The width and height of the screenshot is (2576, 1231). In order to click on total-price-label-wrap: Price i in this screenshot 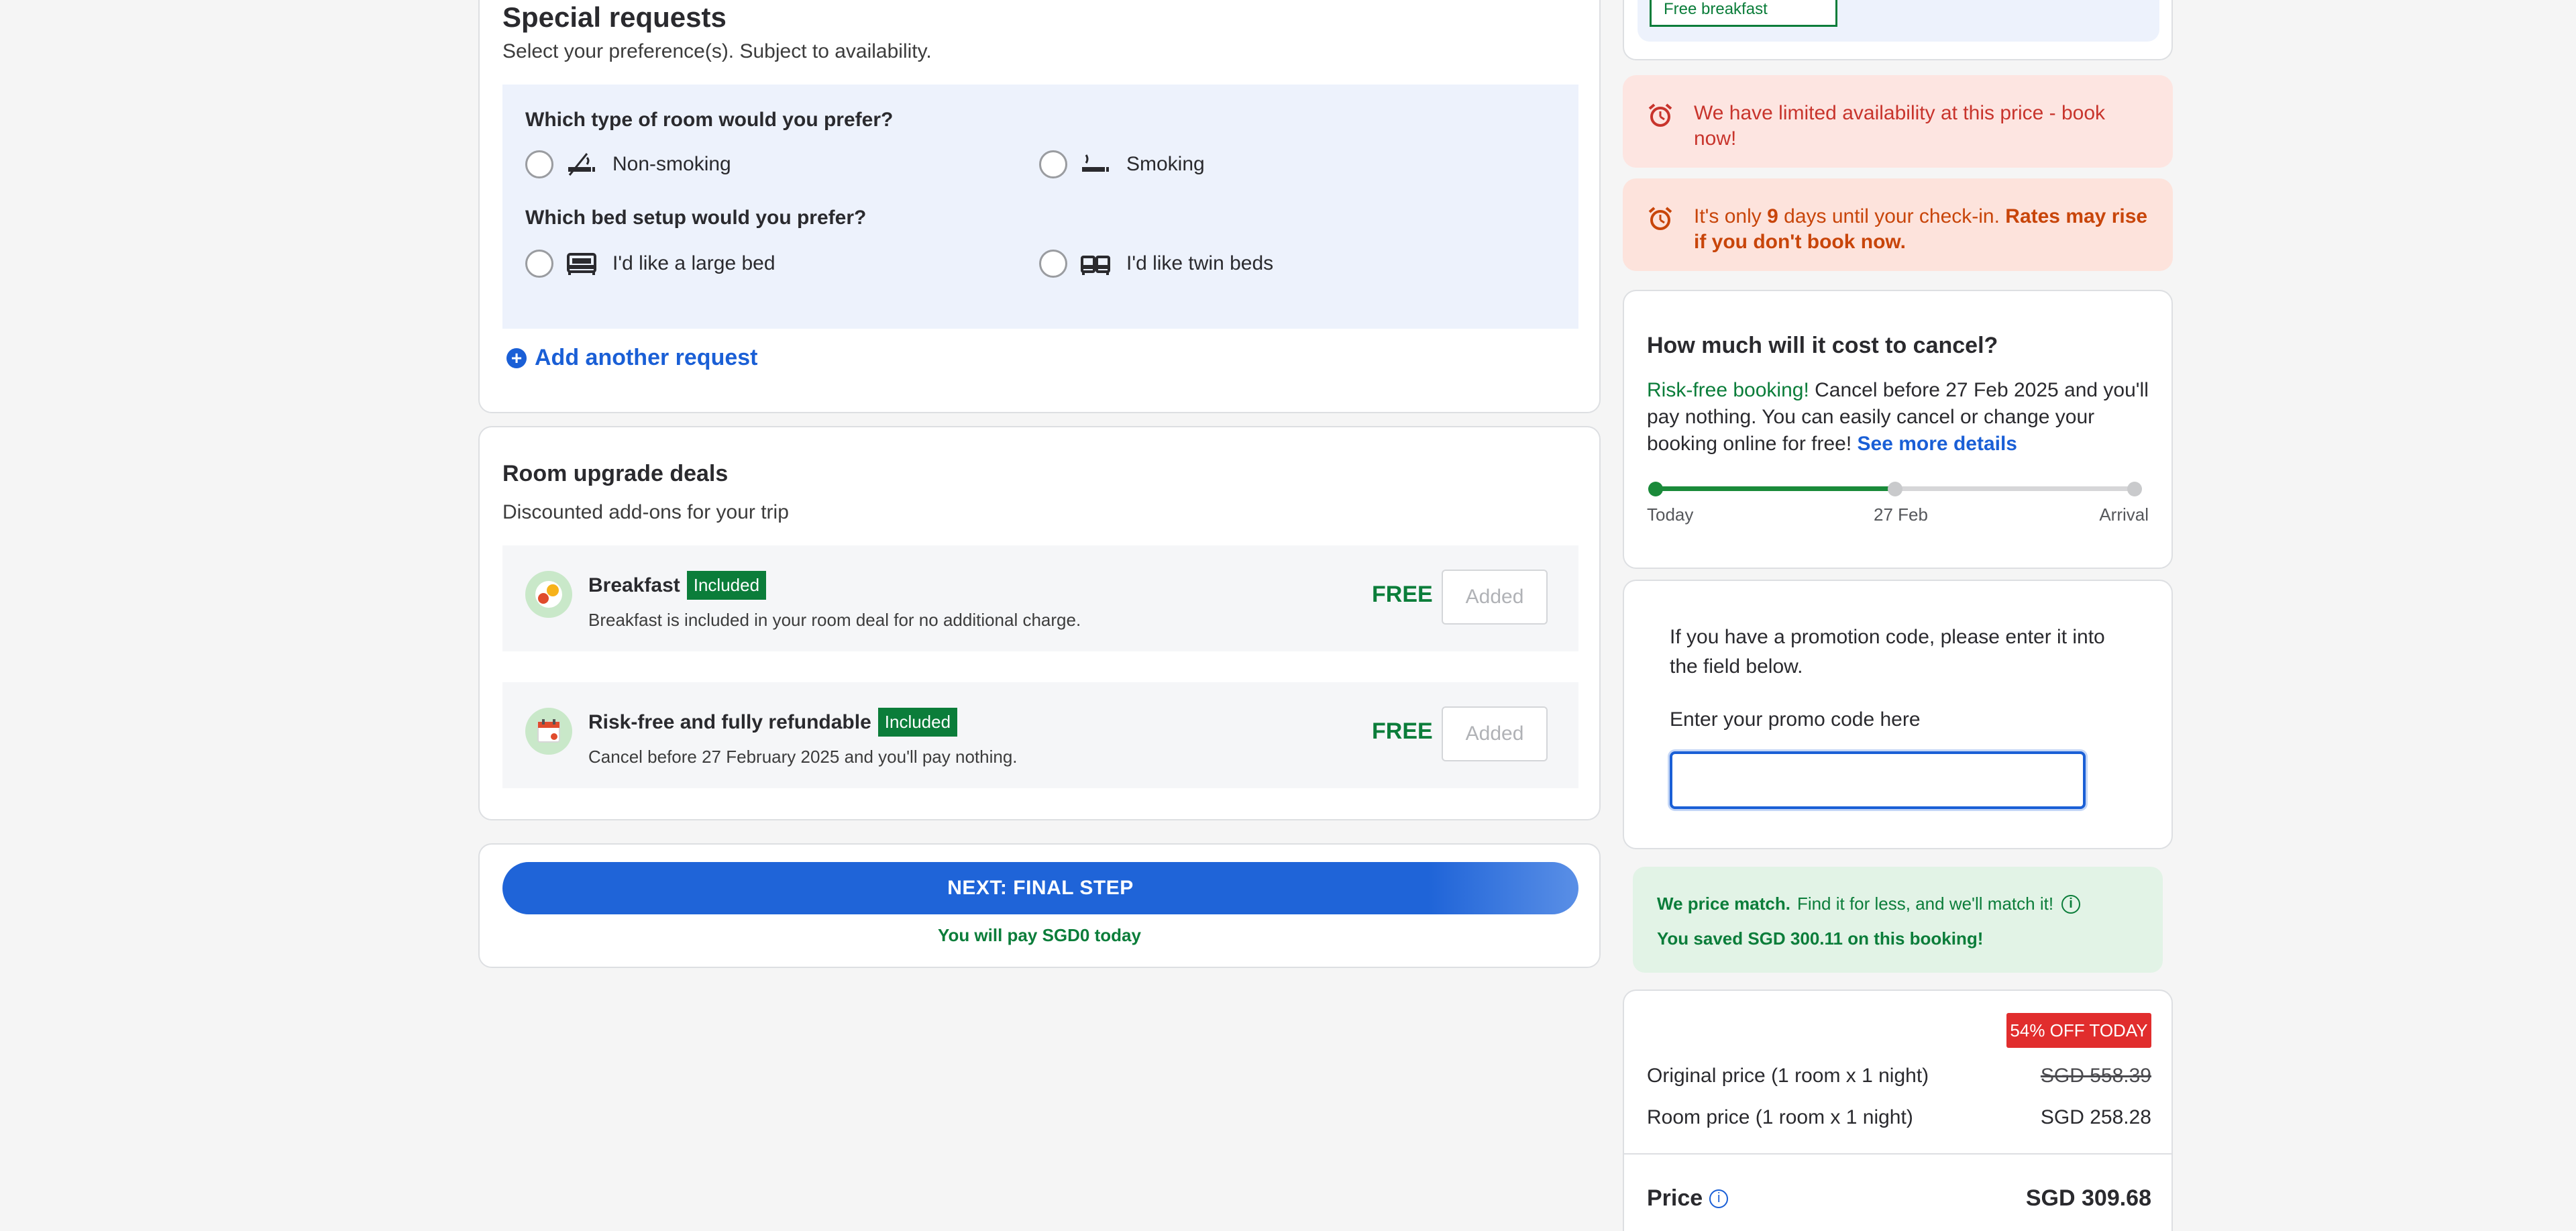, I will do `click(1688, 1198)`.